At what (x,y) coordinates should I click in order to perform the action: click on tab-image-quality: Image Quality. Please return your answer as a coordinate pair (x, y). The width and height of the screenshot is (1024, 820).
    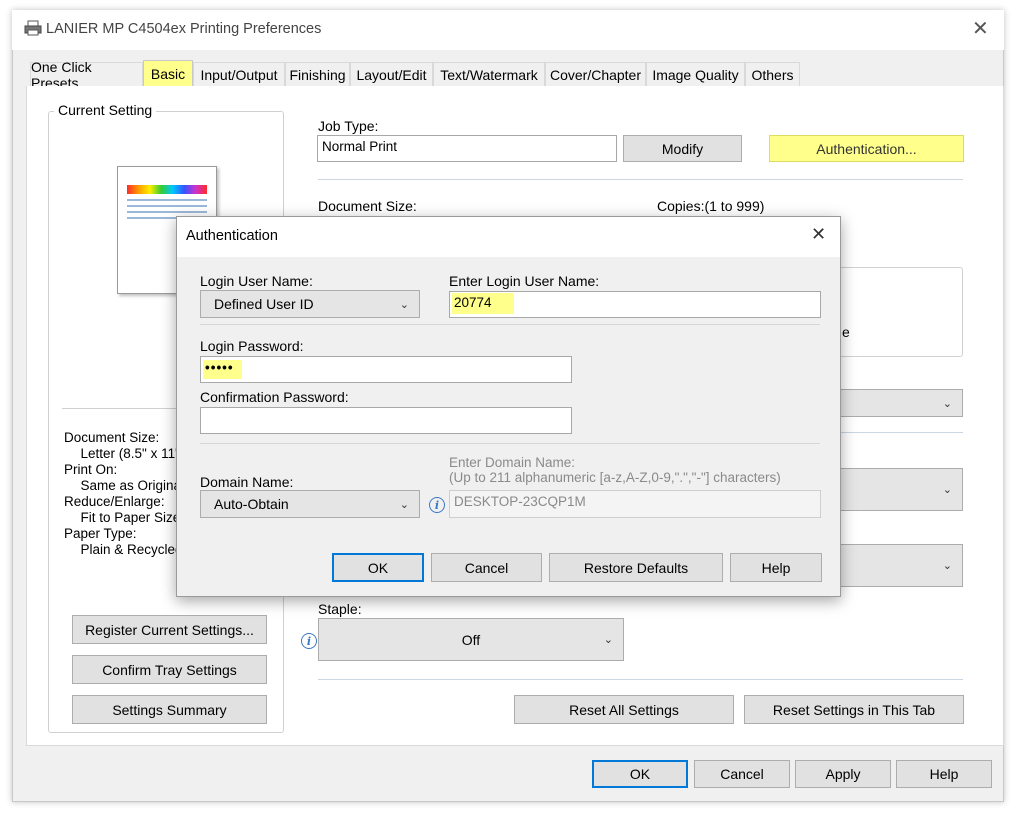
    Looking at the image, I should click on (695, 74).